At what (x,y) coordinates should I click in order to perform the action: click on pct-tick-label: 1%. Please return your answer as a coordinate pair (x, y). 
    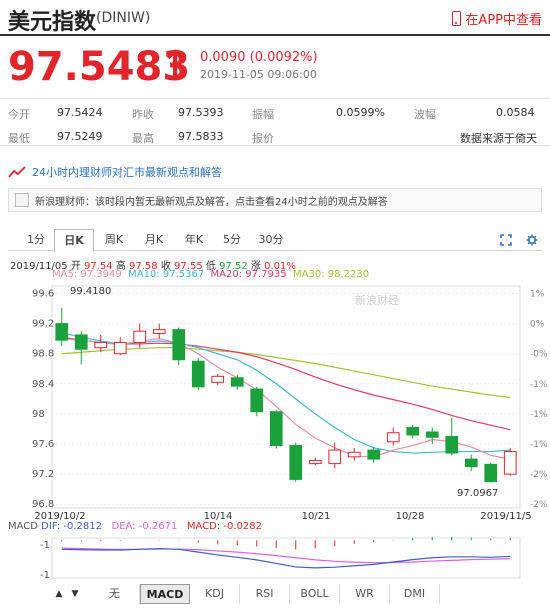
    Looking at the image, I should click on (537, 295).